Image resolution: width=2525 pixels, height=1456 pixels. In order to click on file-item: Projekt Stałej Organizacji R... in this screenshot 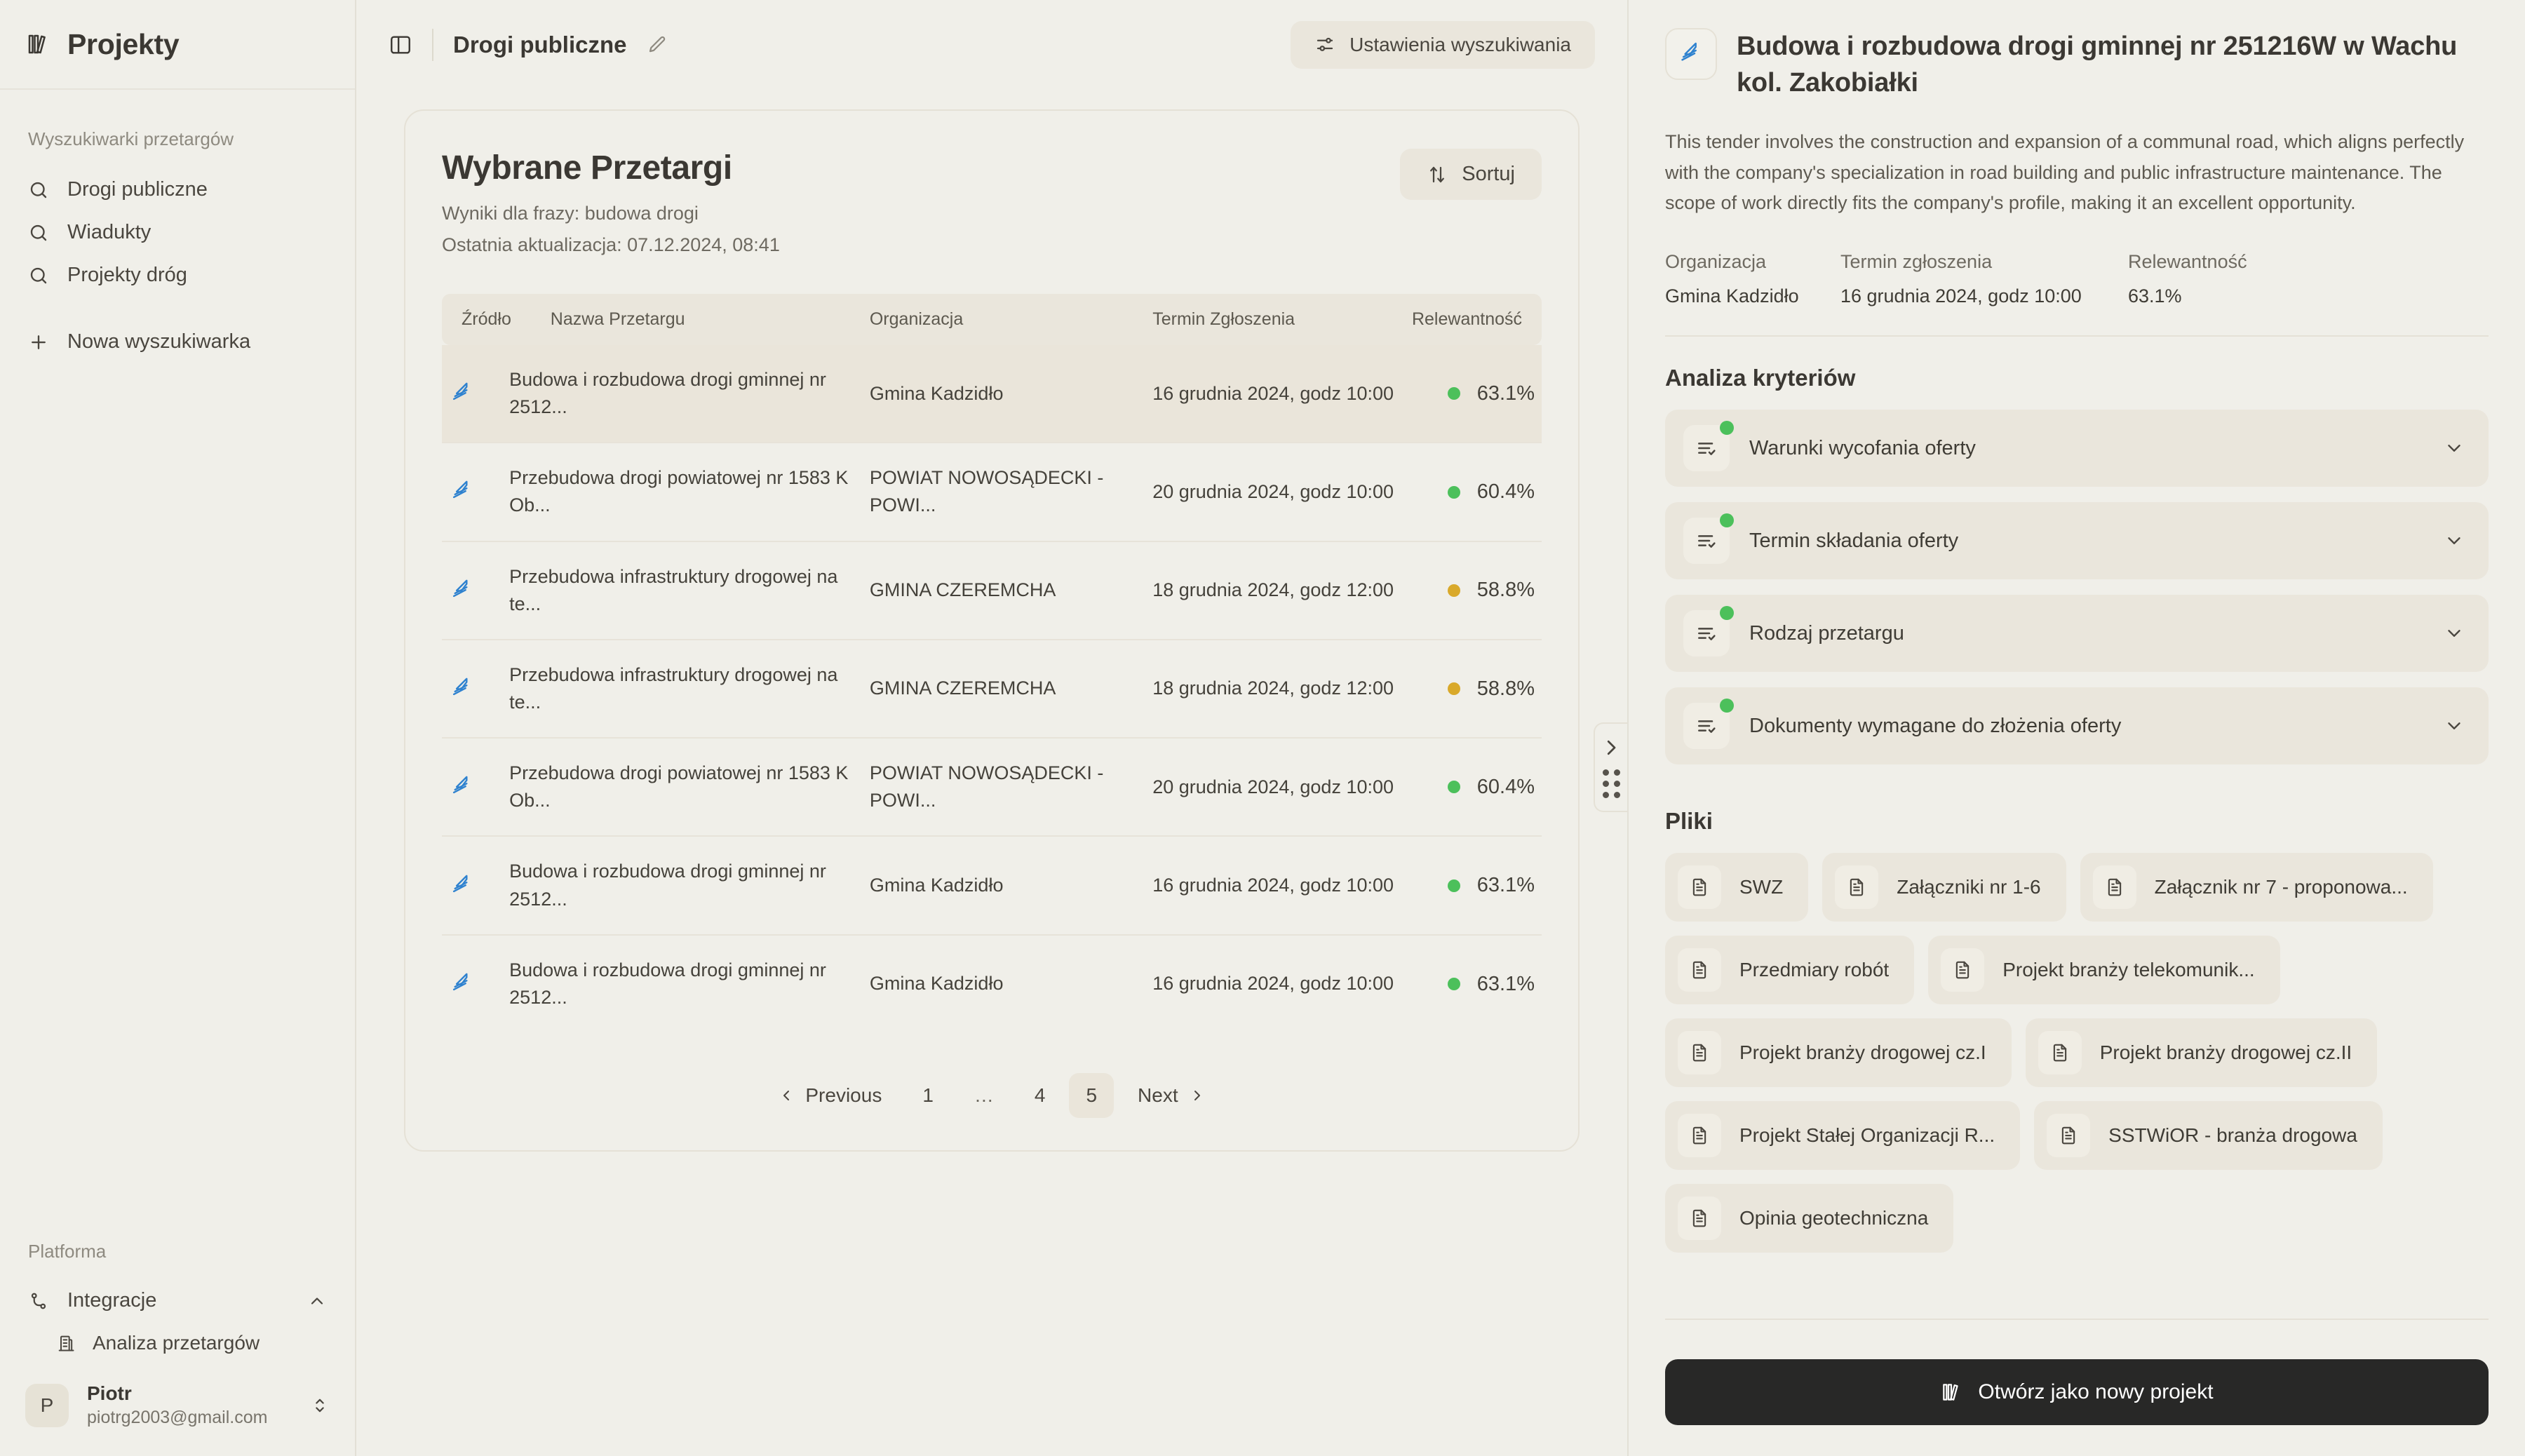, I will do `click(1843, 1136)`.